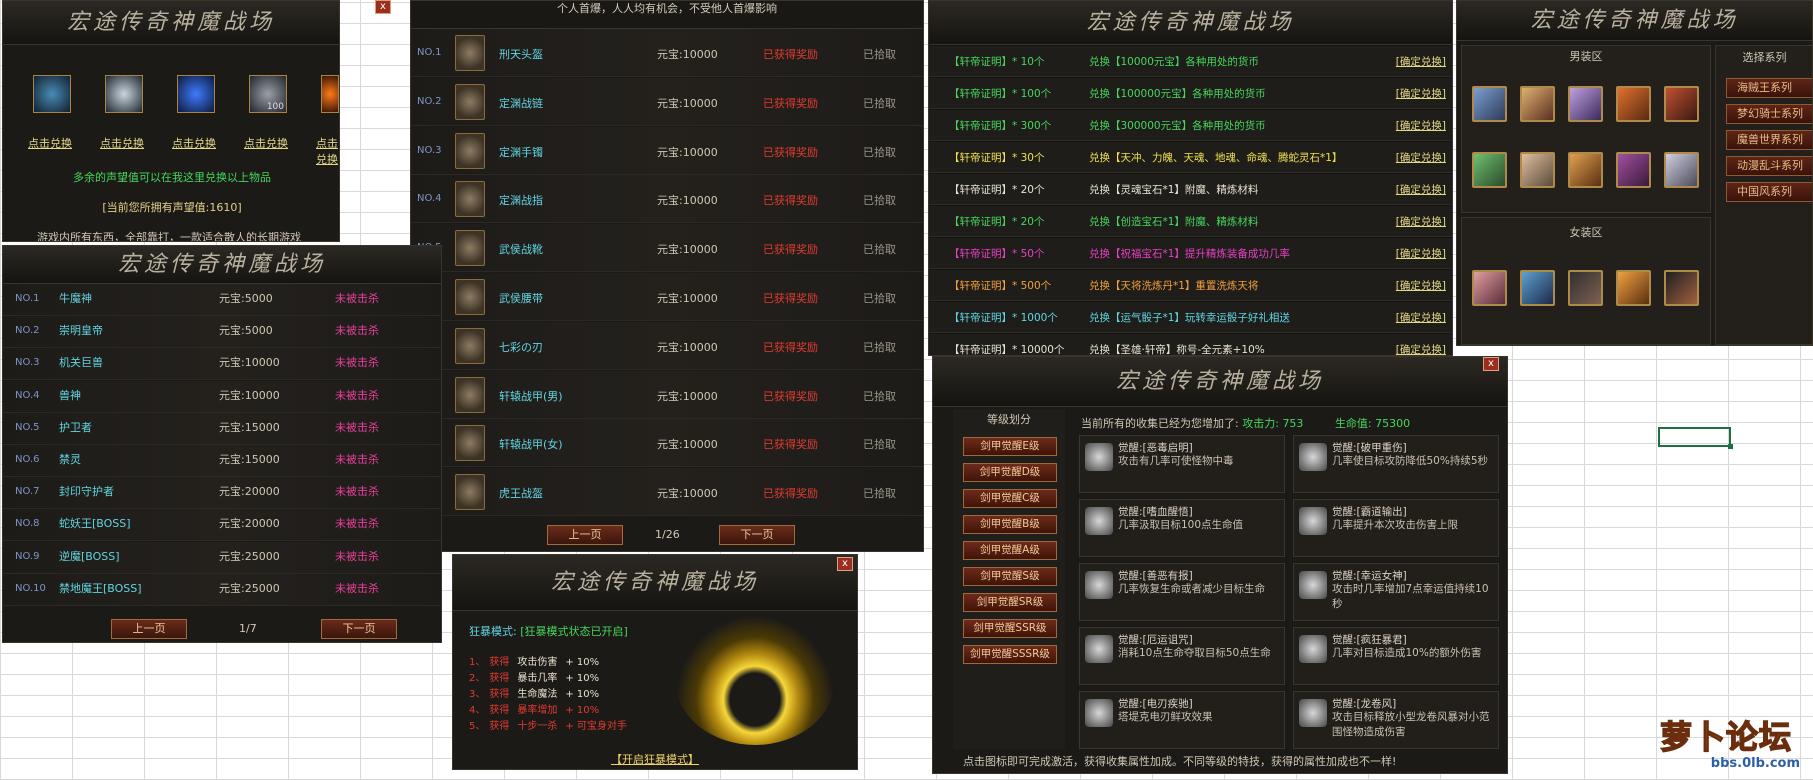  I want to click on open-frenzy-button: 【开启狂暴模式】, so click(655, 759).